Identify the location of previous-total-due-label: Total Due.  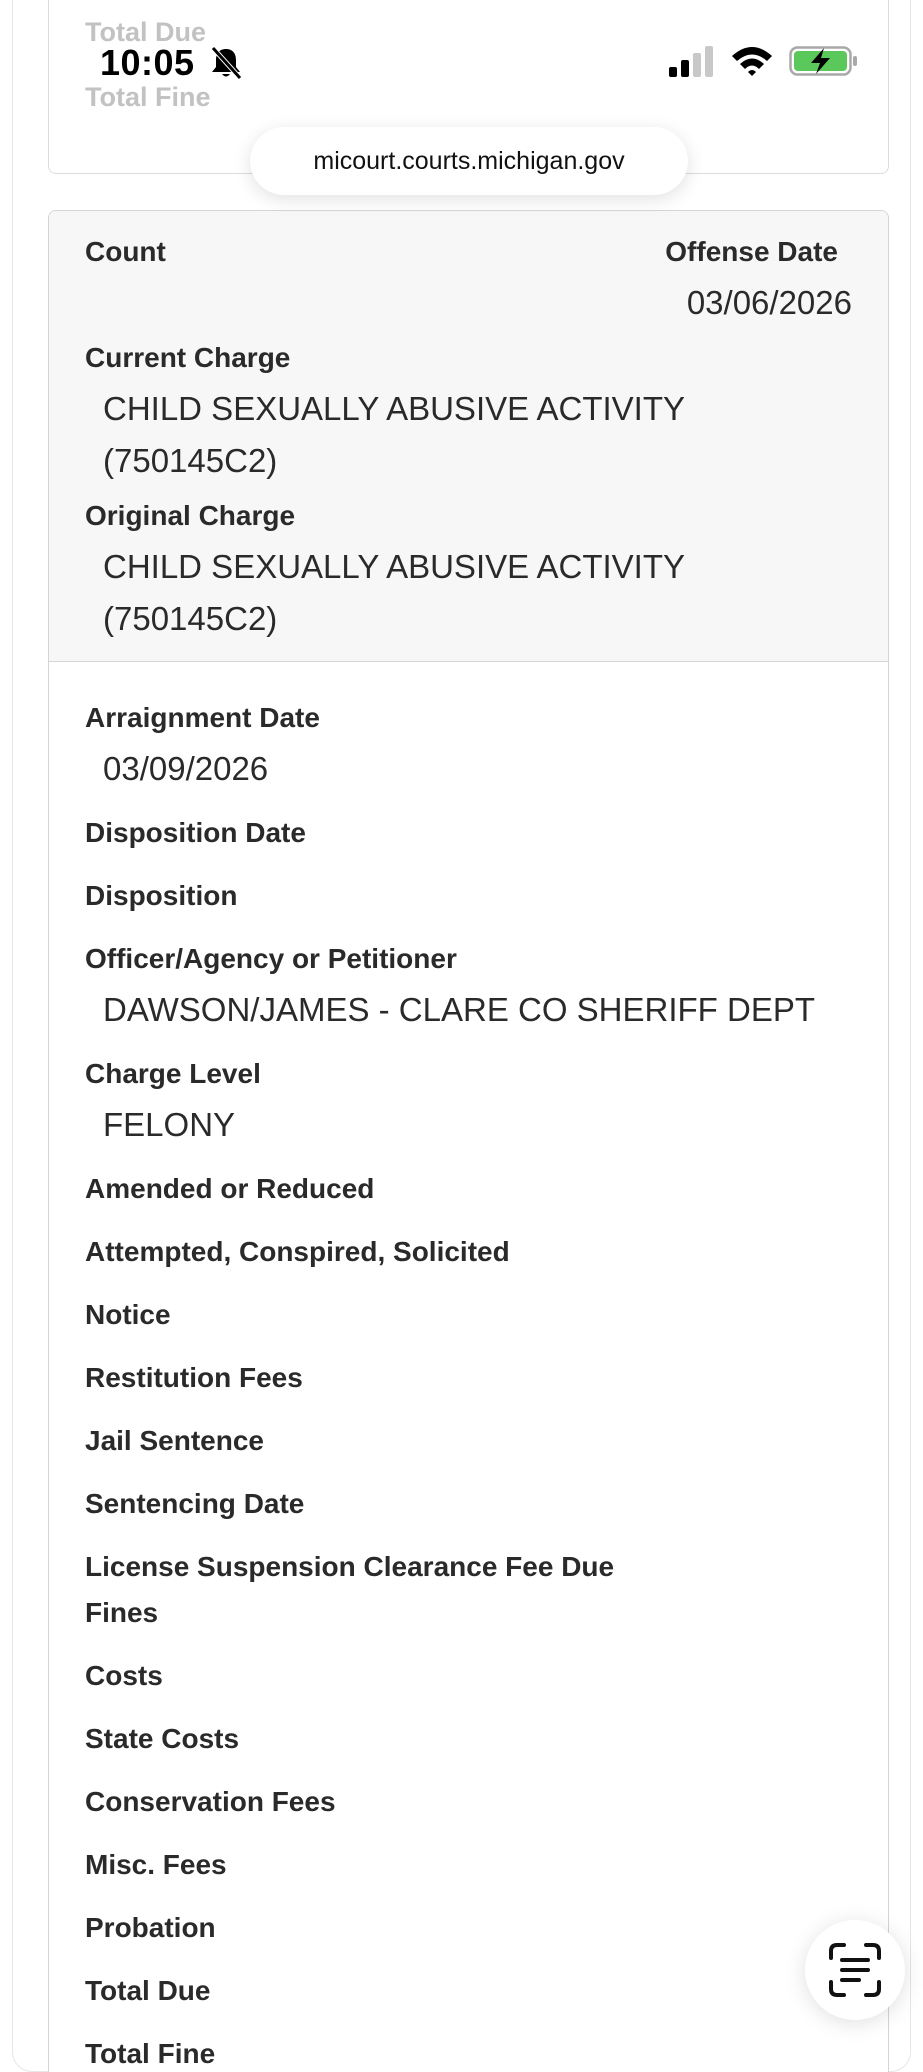
(145, 32).